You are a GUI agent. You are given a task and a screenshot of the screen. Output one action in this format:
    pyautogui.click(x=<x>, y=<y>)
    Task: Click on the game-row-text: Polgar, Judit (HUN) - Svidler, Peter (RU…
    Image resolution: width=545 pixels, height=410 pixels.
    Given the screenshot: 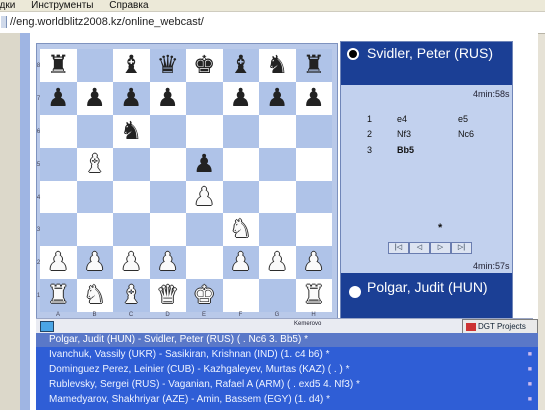 What is the action you would take?
    pyautogui.click(x=178, y=339)
    